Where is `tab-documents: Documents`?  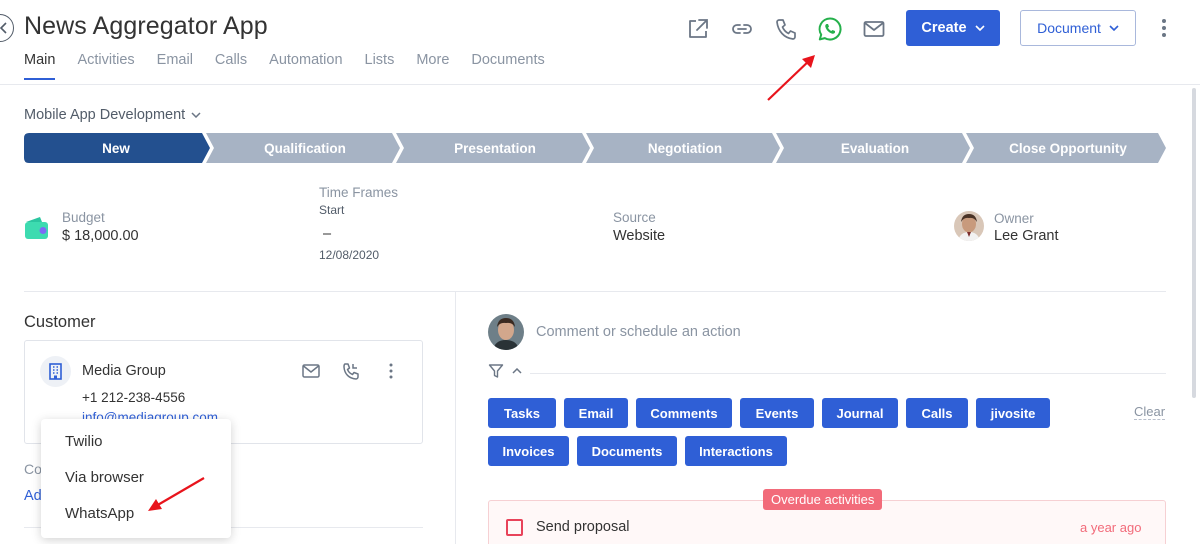 tab-documents: Documents is located at coordinates (507, 66).